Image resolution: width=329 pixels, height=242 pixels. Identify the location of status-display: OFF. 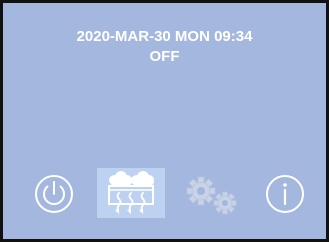
(164, 56).